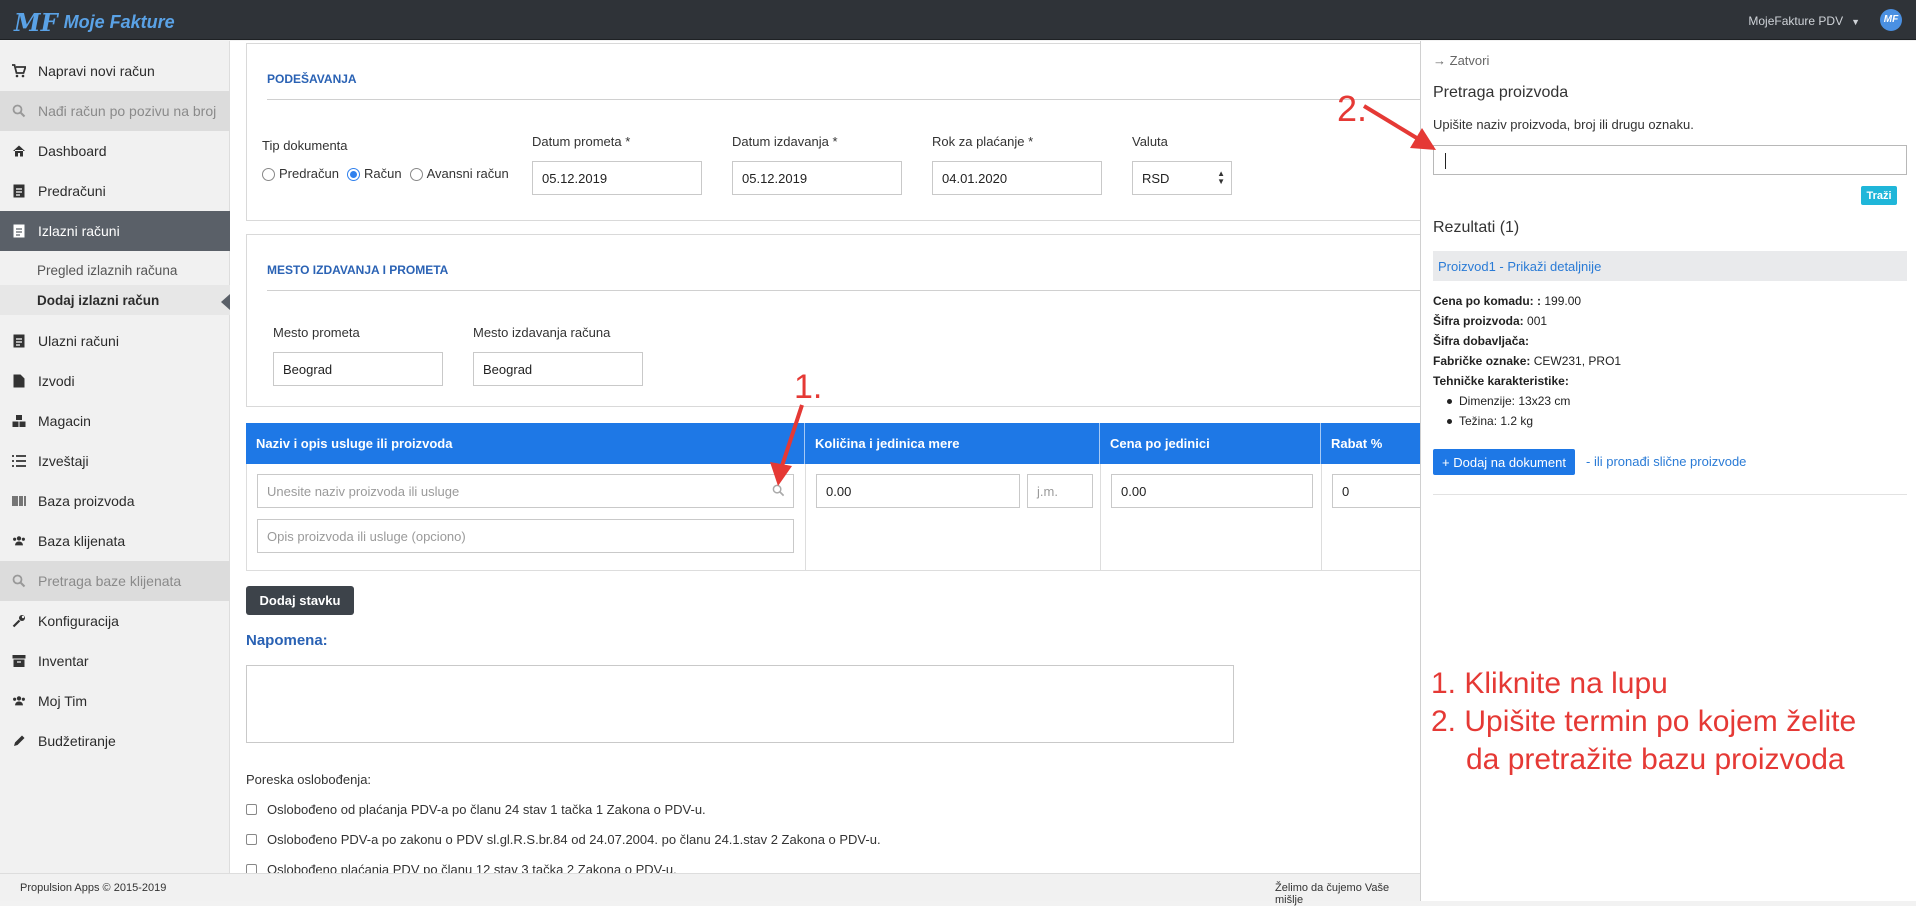 This screenshot has height=906, width=1916. I want to click on account-name: MojeFakture PDV, so click(1796, 21).